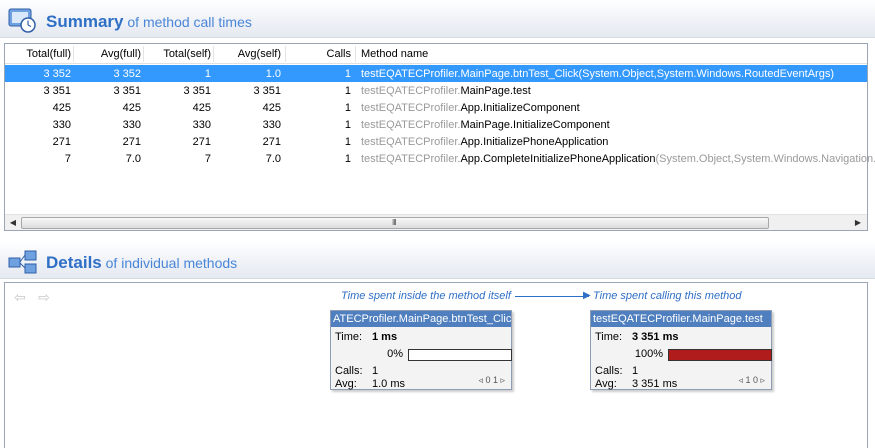 Image resolution: width=875 pixels, height=448 pixels. What do you see at coordinates (273, 159) in the screenshot?
I see `avg-self-cell: 7.0` at bounding box center [273, 159].